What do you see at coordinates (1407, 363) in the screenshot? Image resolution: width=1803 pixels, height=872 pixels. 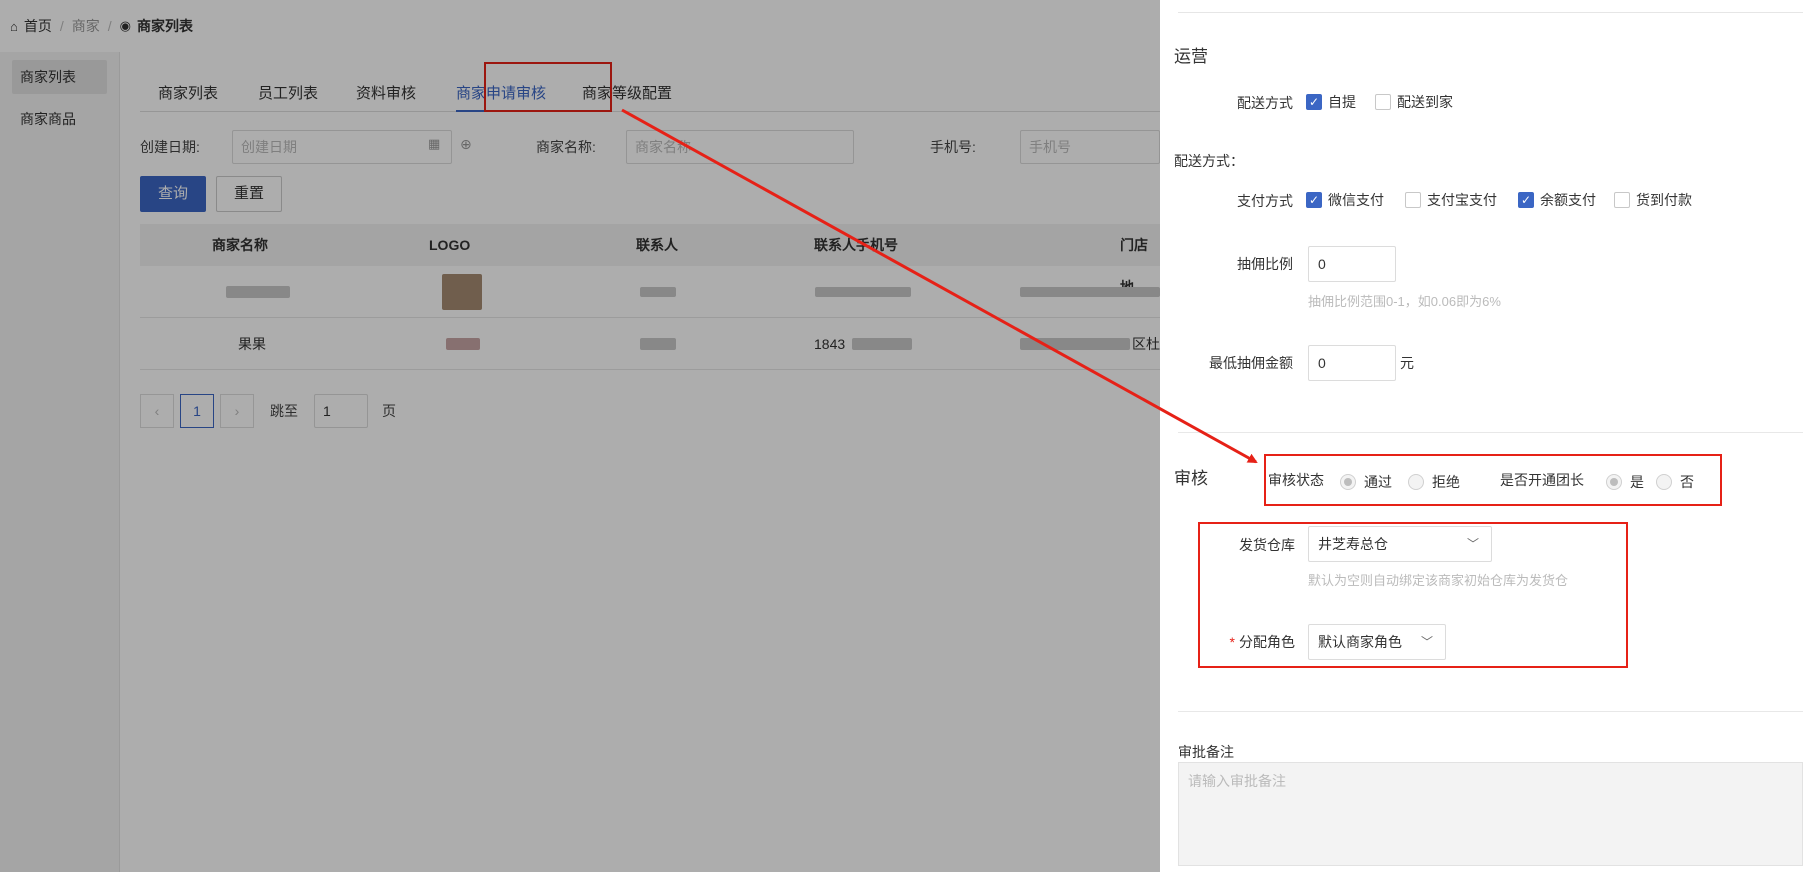 I see `min-commission-unit: 元` at bounding box center [1407, 363].